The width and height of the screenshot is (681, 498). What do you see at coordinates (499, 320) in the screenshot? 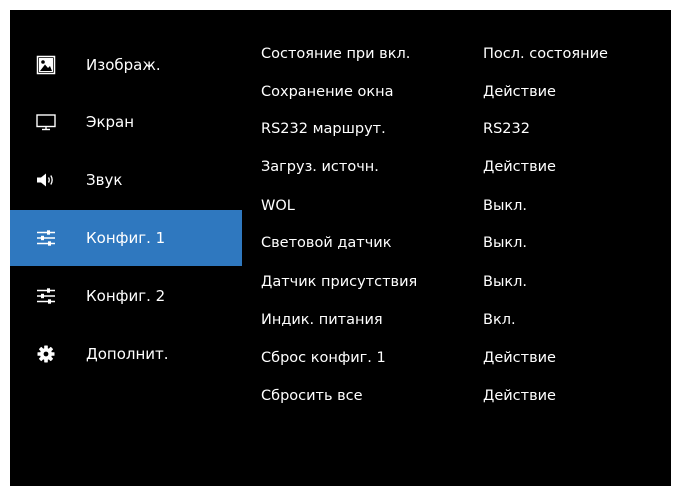
I see `setting-value: Вкл.` at bounding box center [499, 320].